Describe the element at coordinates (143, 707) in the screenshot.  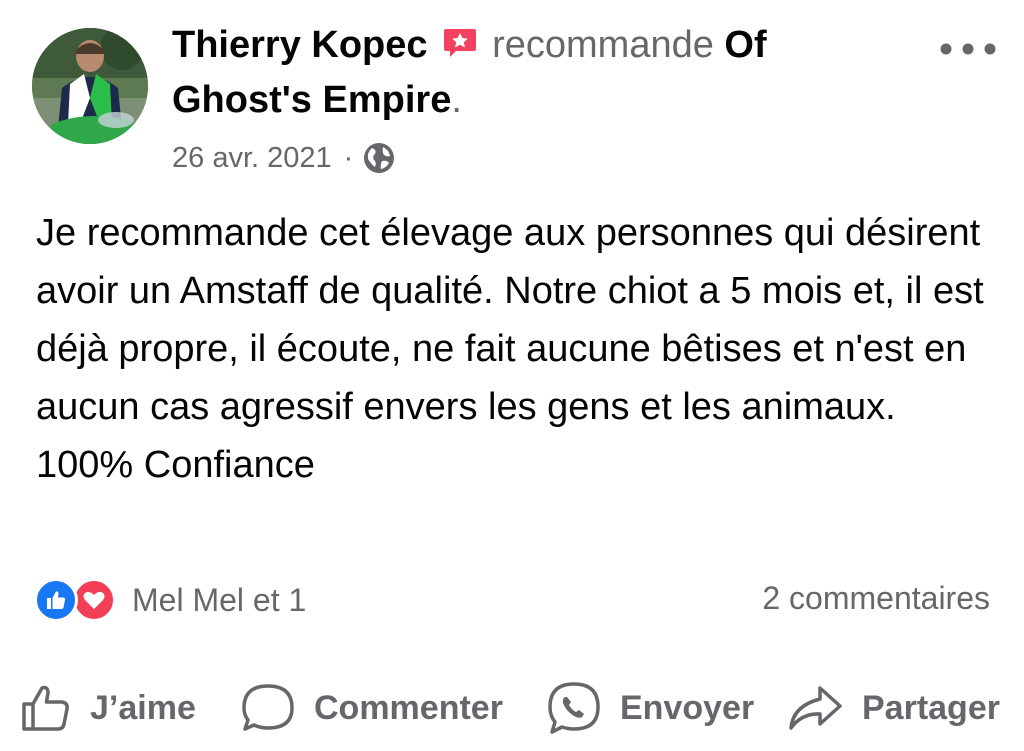
I see `like-label: J’aime` at that location.